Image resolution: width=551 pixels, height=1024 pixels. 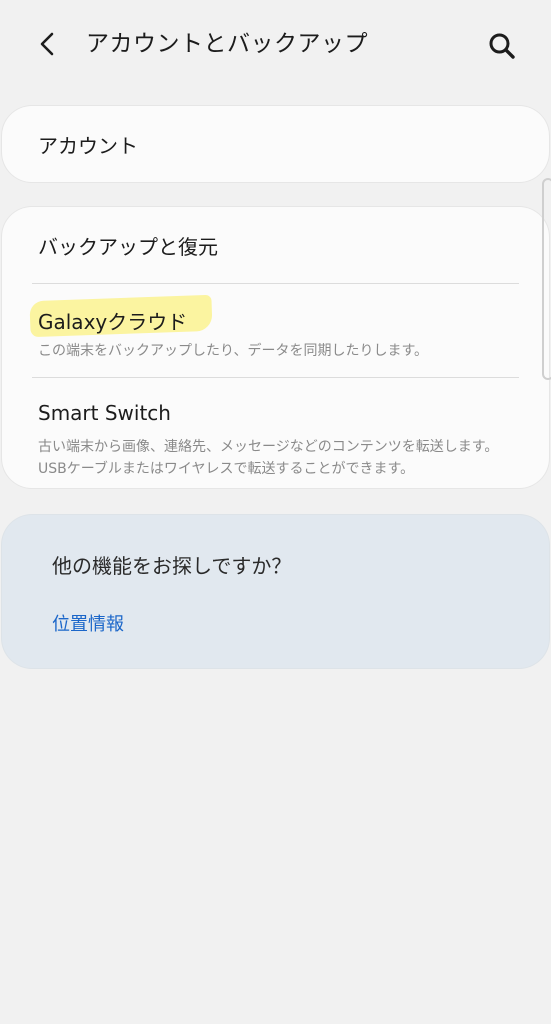 What do you see at coordinates (88, 146) in the screenshot?
I see `account-item-label: アカウント` at bounding box center [88, 146].